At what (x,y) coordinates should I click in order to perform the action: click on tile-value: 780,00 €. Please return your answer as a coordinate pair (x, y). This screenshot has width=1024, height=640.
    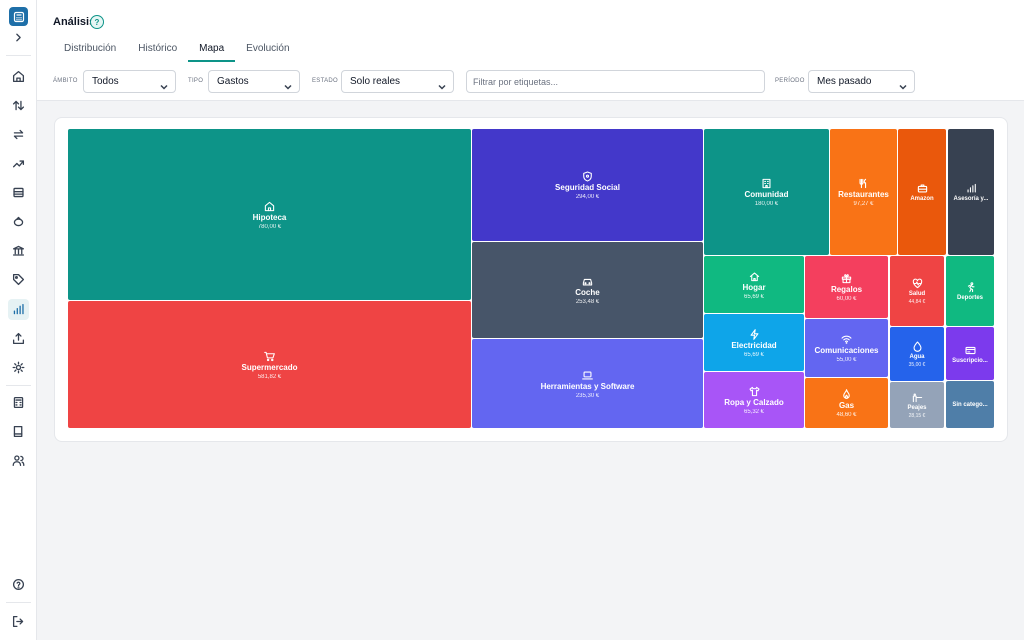
    Looking at the image, I should click on (269, 226).